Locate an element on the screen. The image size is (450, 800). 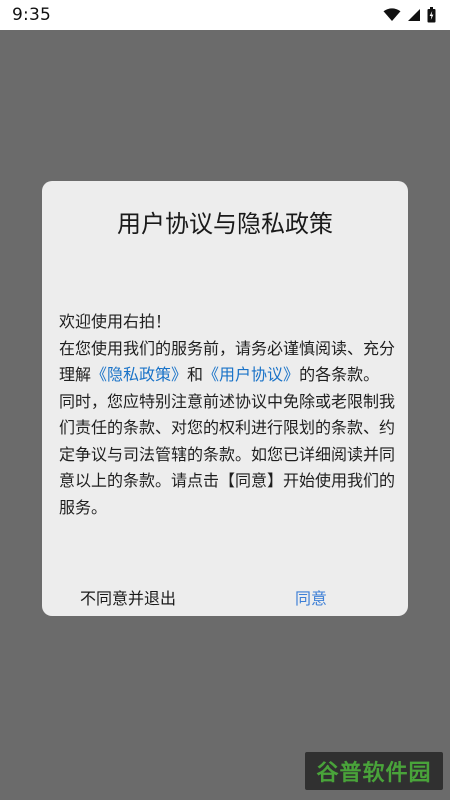
watermark-logo: 谷普软件园 is located at coordinates (374, 771).